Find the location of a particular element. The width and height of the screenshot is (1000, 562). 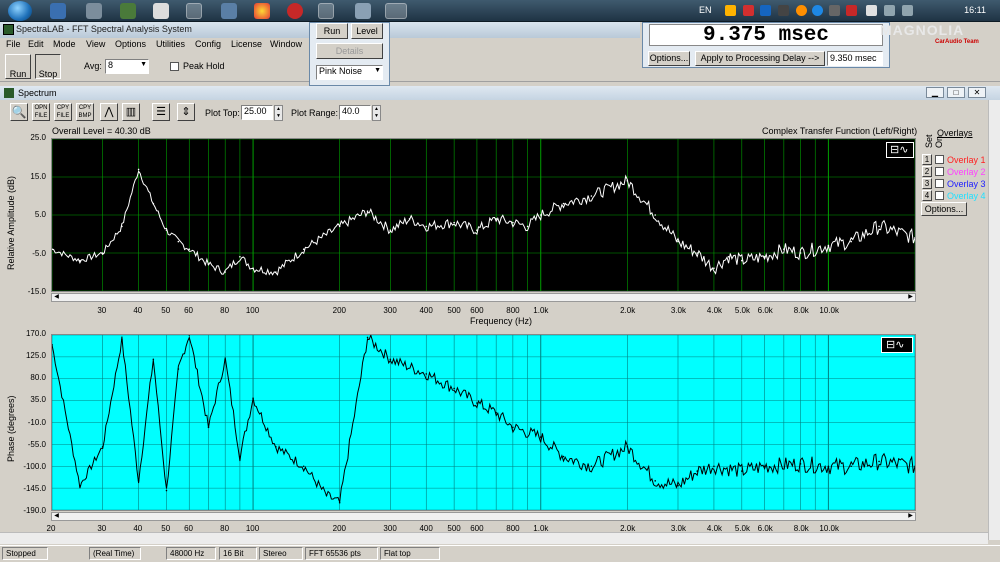

overlay-set-button: 3 is located at coordinates (927, 183).